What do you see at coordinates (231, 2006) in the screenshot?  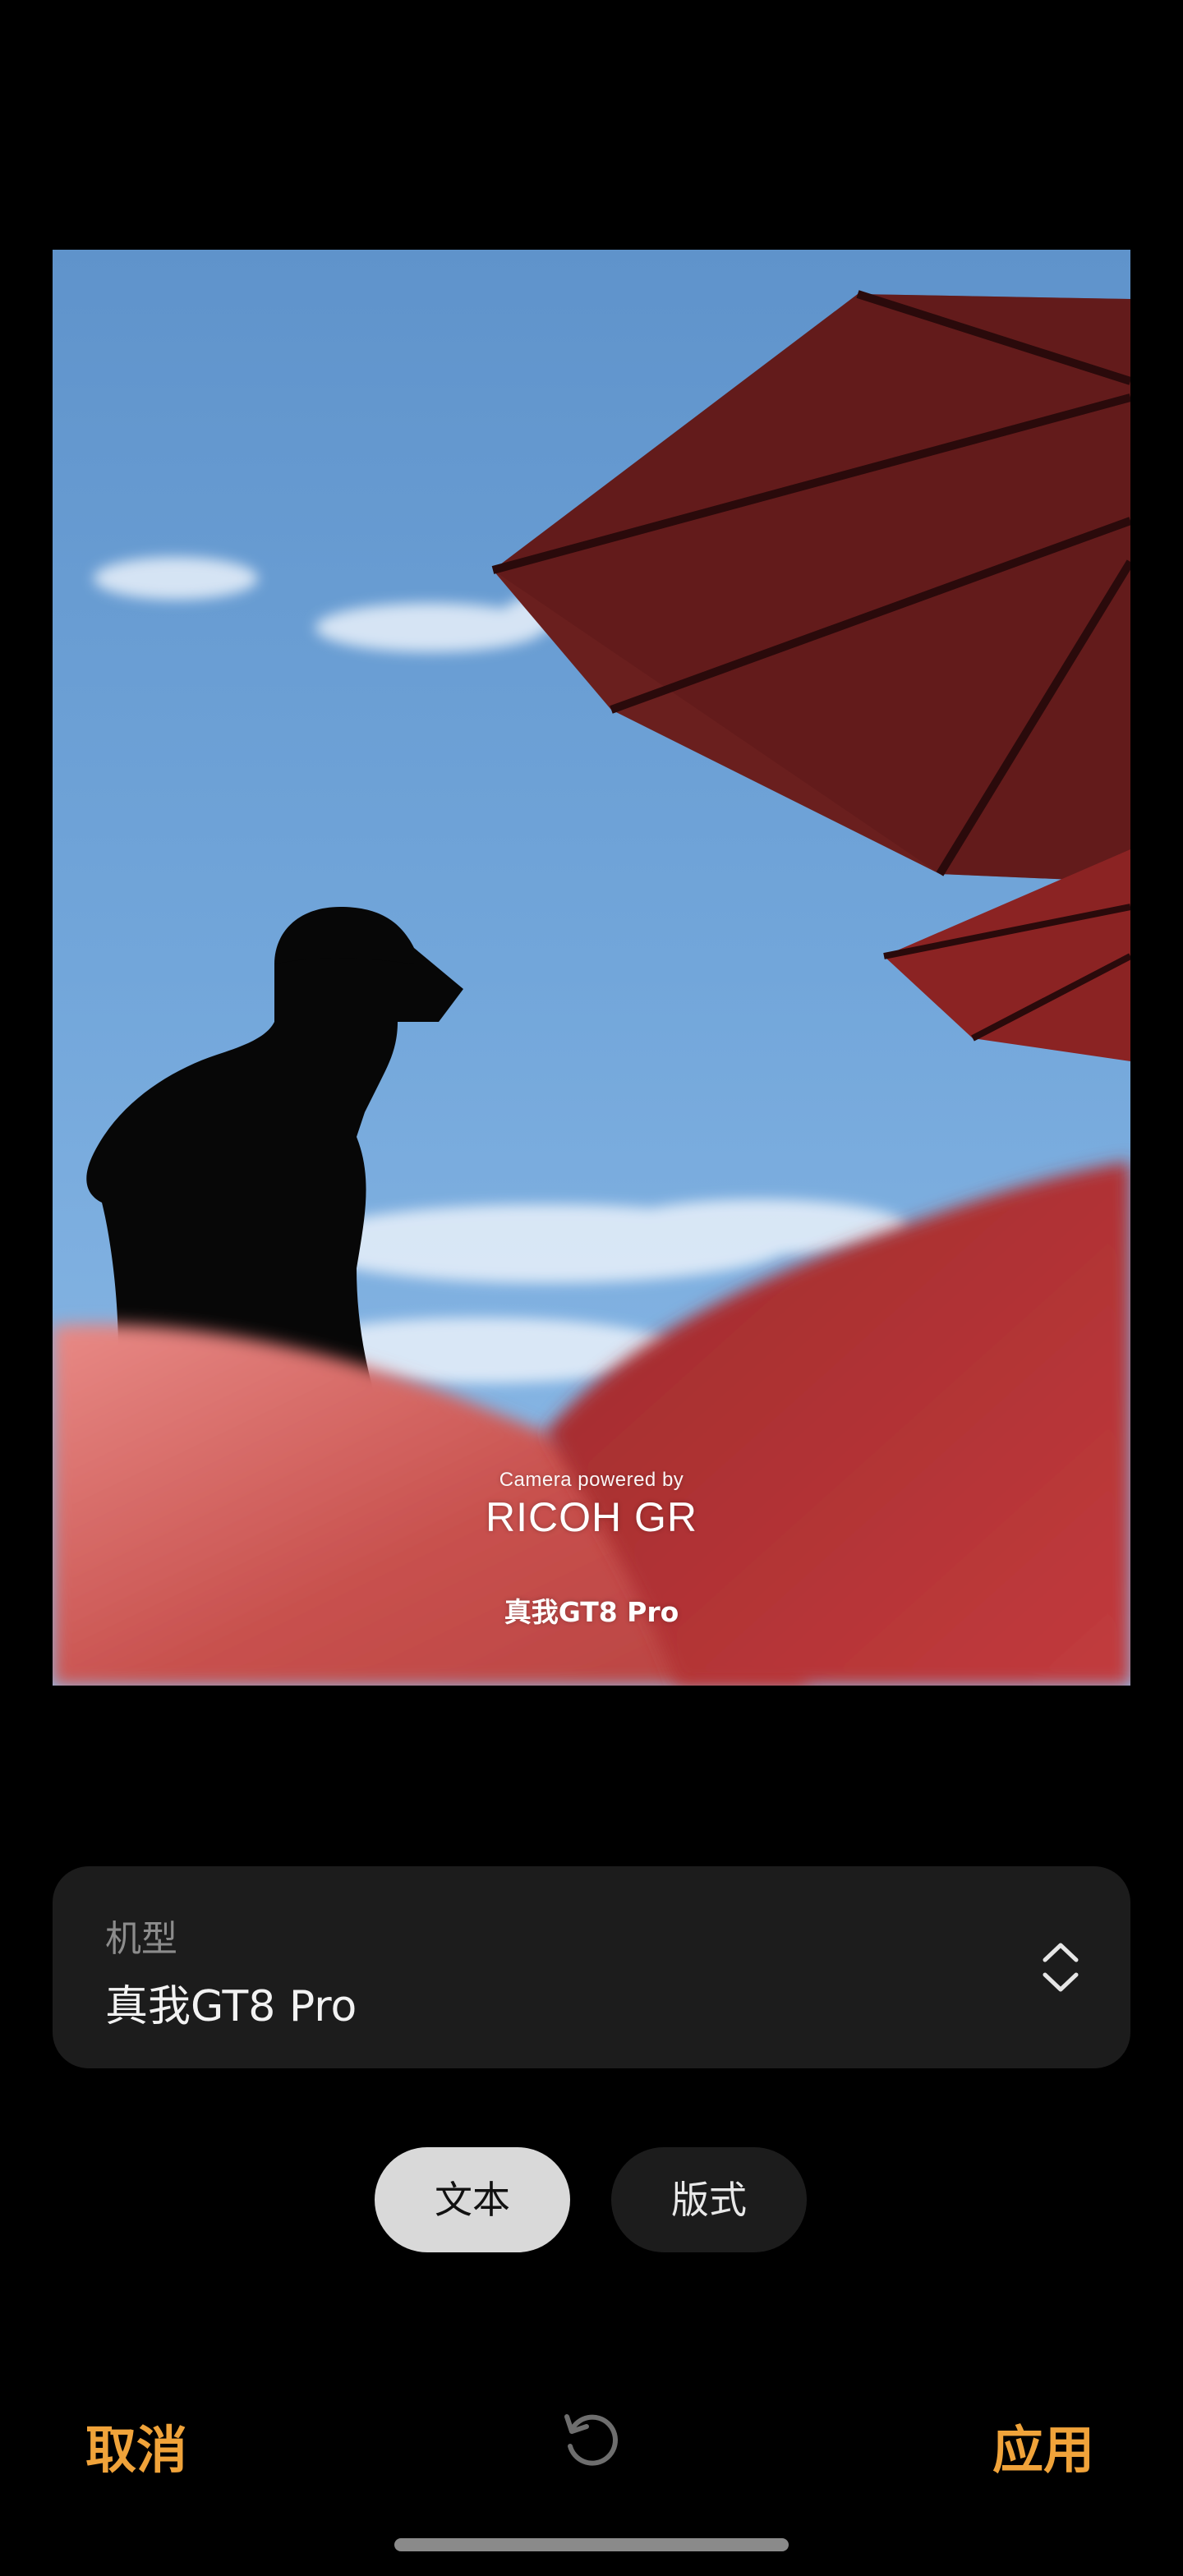 I see `model-field-value: 真我GT8 Pro` at bounding box center [231, 2006].